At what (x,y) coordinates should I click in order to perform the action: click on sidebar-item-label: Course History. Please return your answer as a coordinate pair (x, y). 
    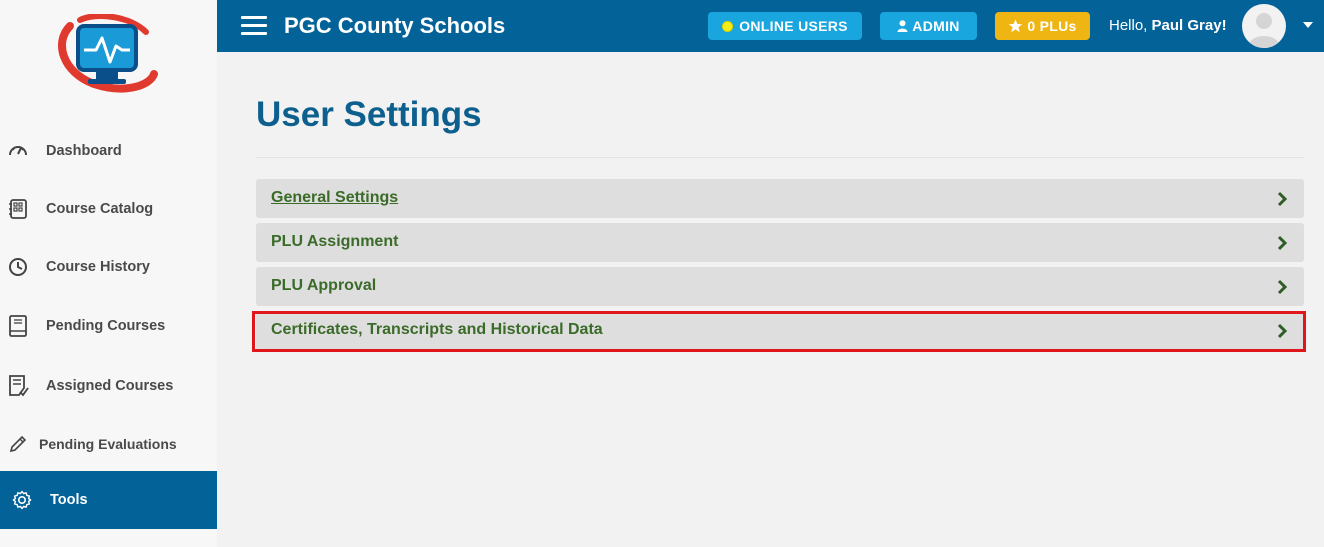
    Looking at the image, I should click on (98, 267).